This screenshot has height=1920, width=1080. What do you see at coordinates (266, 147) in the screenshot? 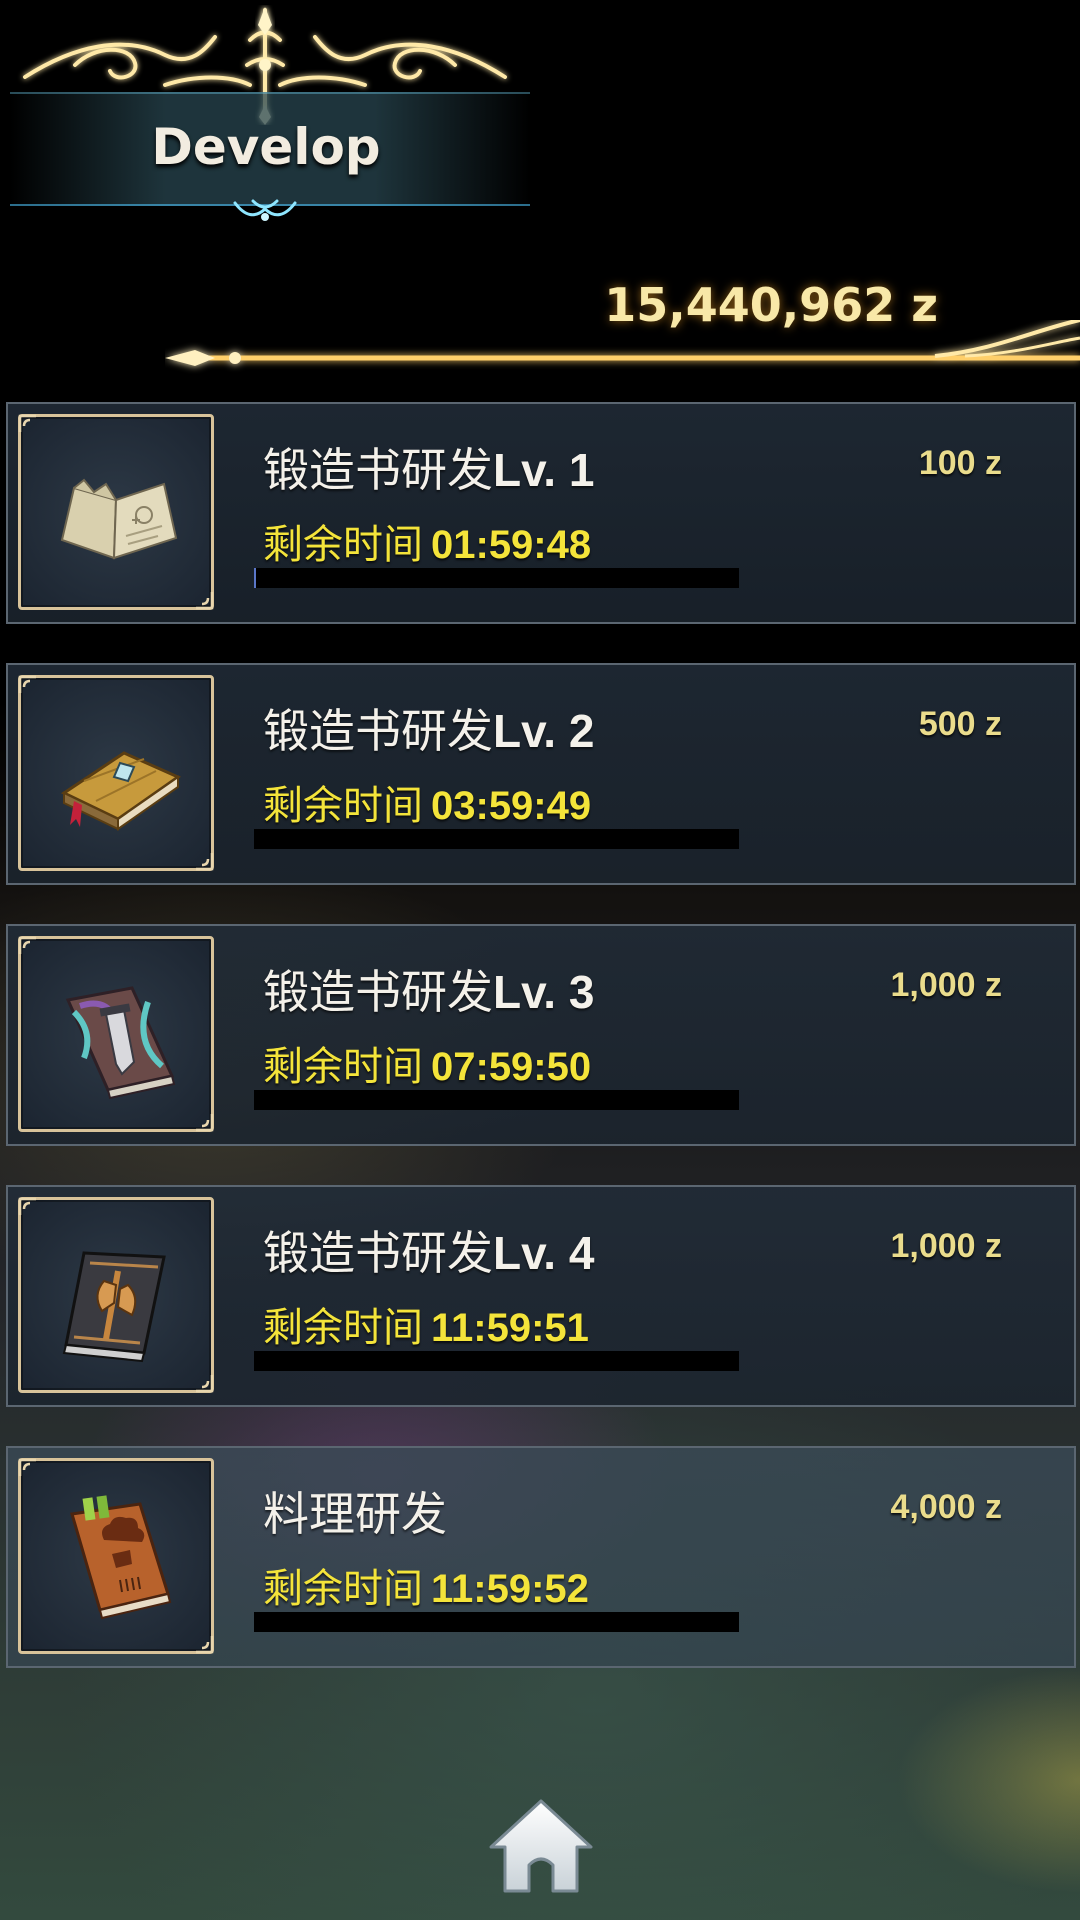
I see `page-title: Develop` at bounding box center [266, 147].